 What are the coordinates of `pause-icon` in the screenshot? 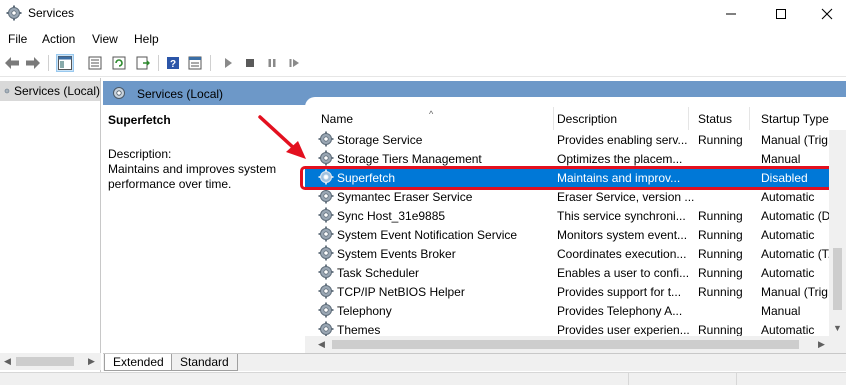 It's located at (272, 63).